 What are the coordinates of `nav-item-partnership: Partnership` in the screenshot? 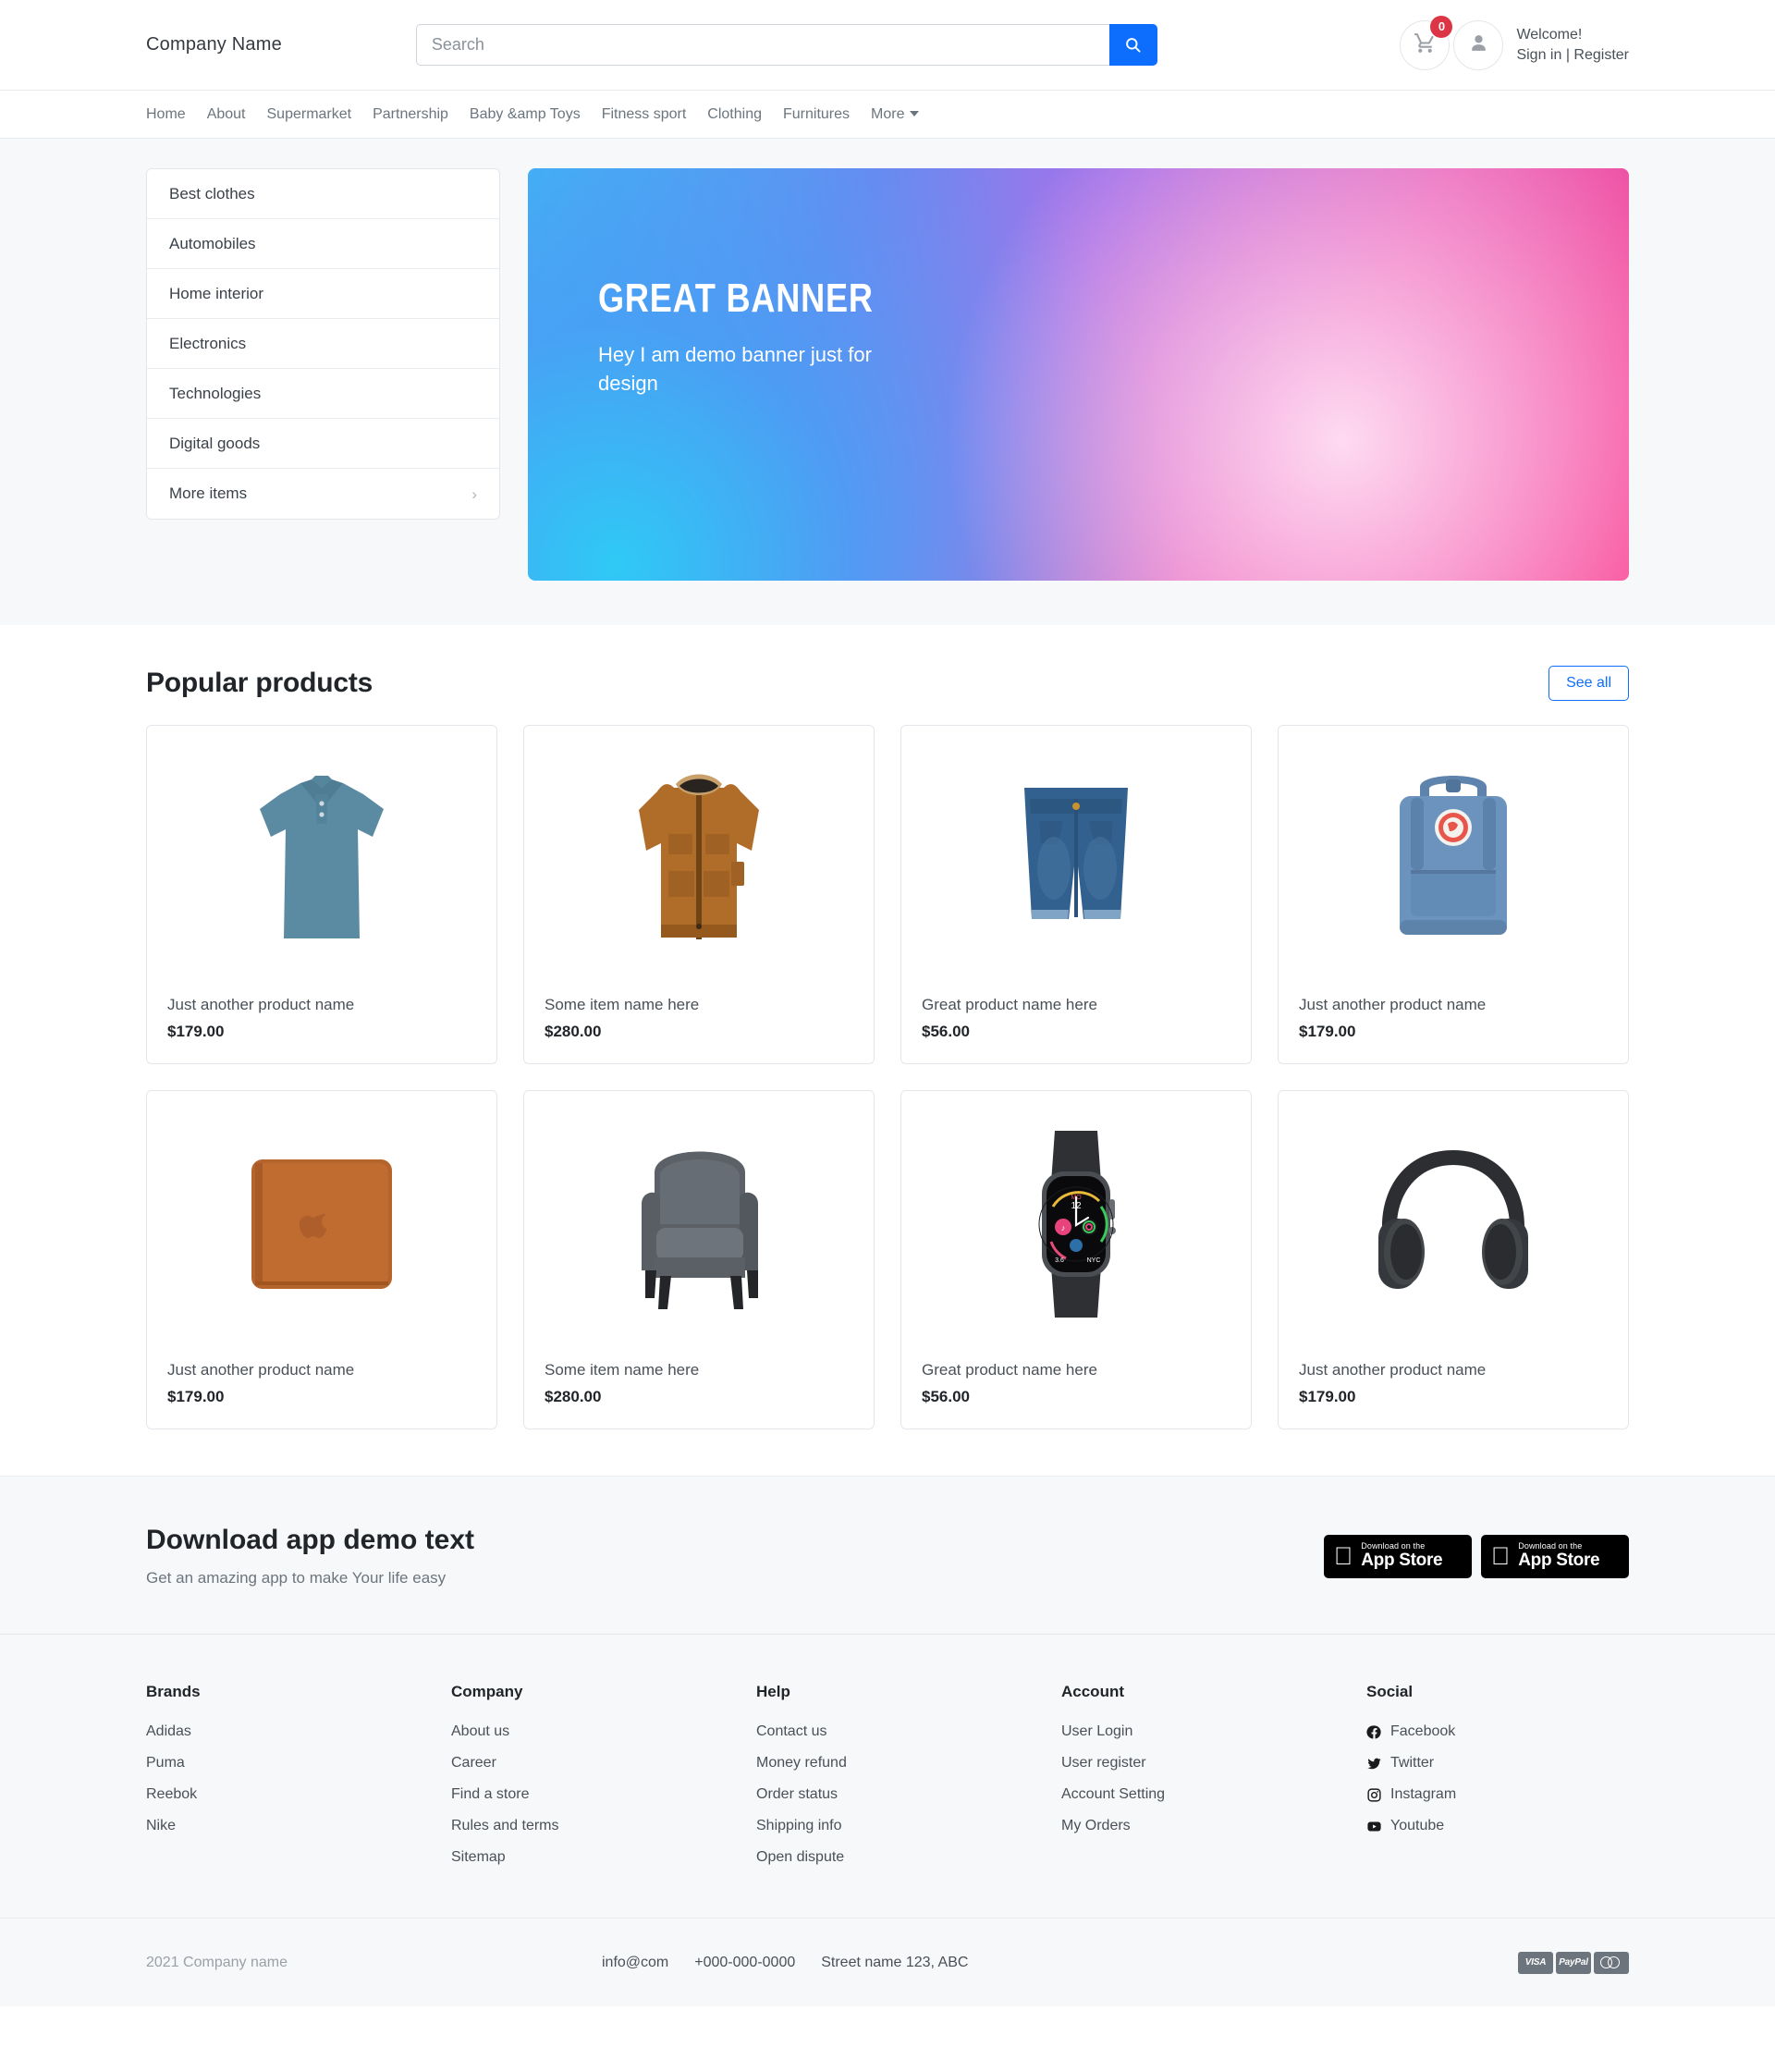 It's located at (410, 114).